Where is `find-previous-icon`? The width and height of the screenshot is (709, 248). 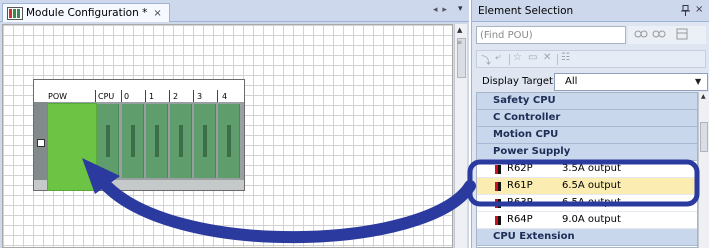
find-previous-icon is located at coordinates (659, 35).